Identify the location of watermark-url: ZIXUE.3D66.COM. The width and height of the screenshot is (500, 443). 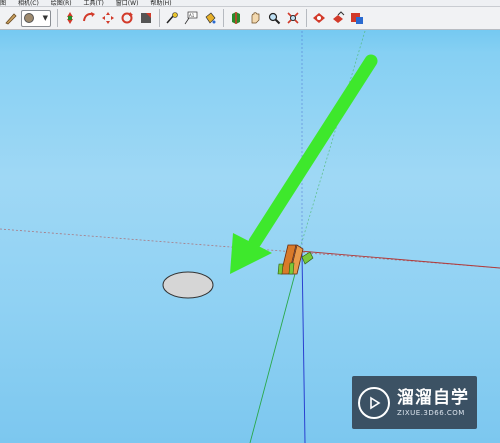
(431, 412).